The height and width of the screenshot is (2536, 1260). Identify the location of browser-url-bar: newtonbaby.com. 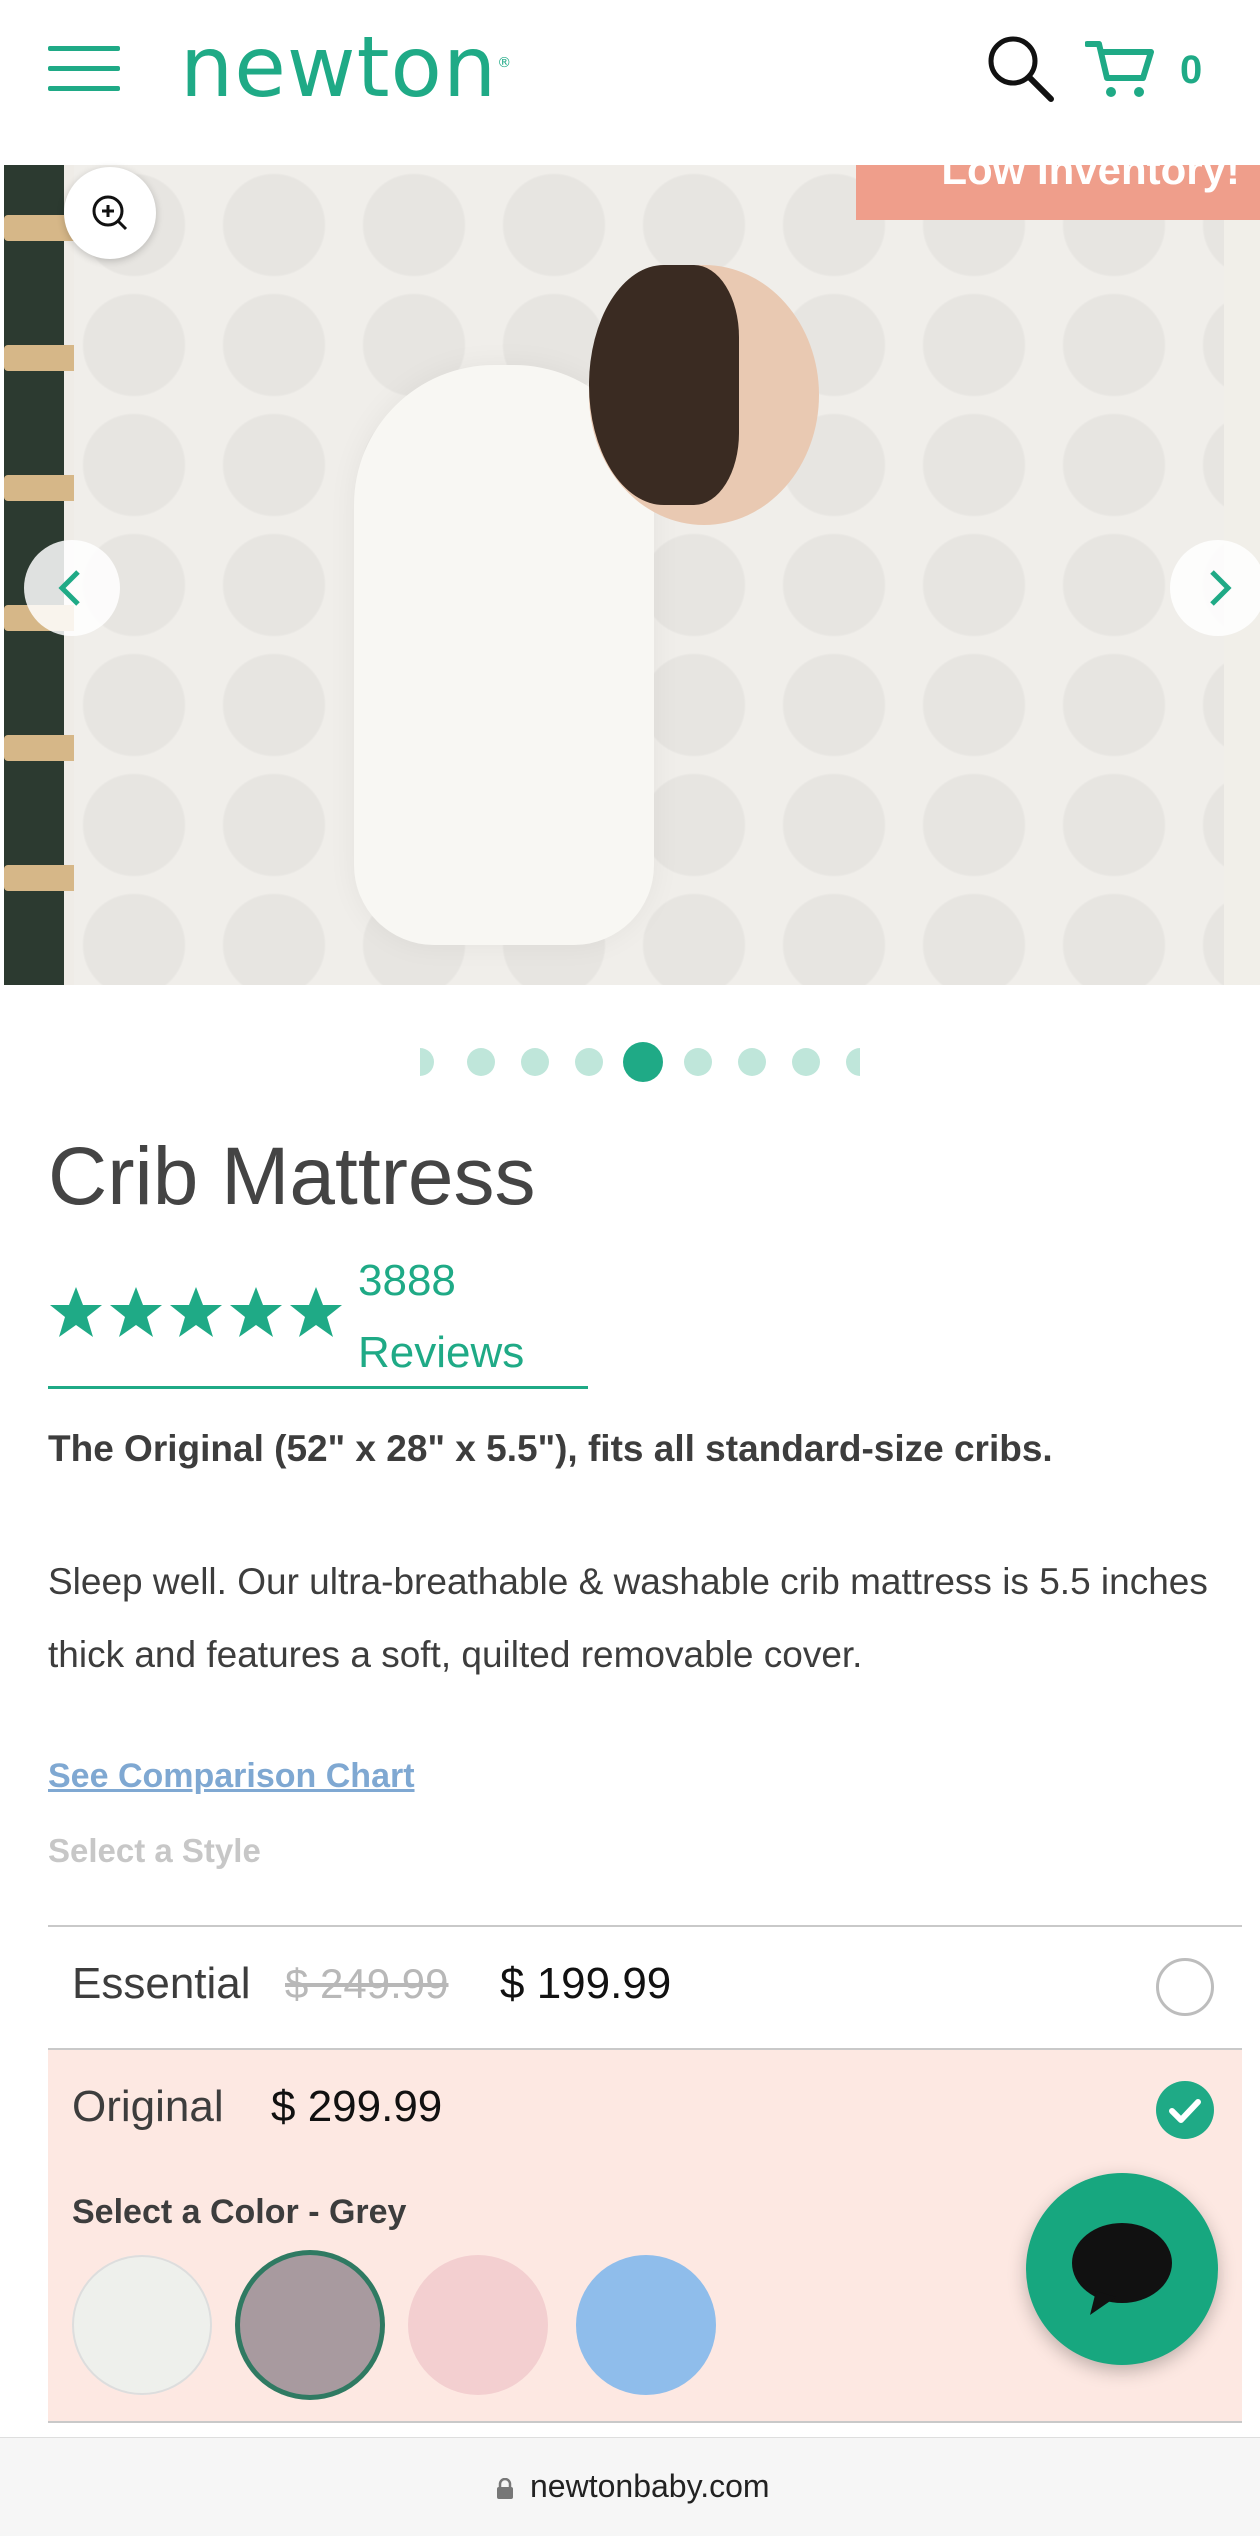
(630, 2486).